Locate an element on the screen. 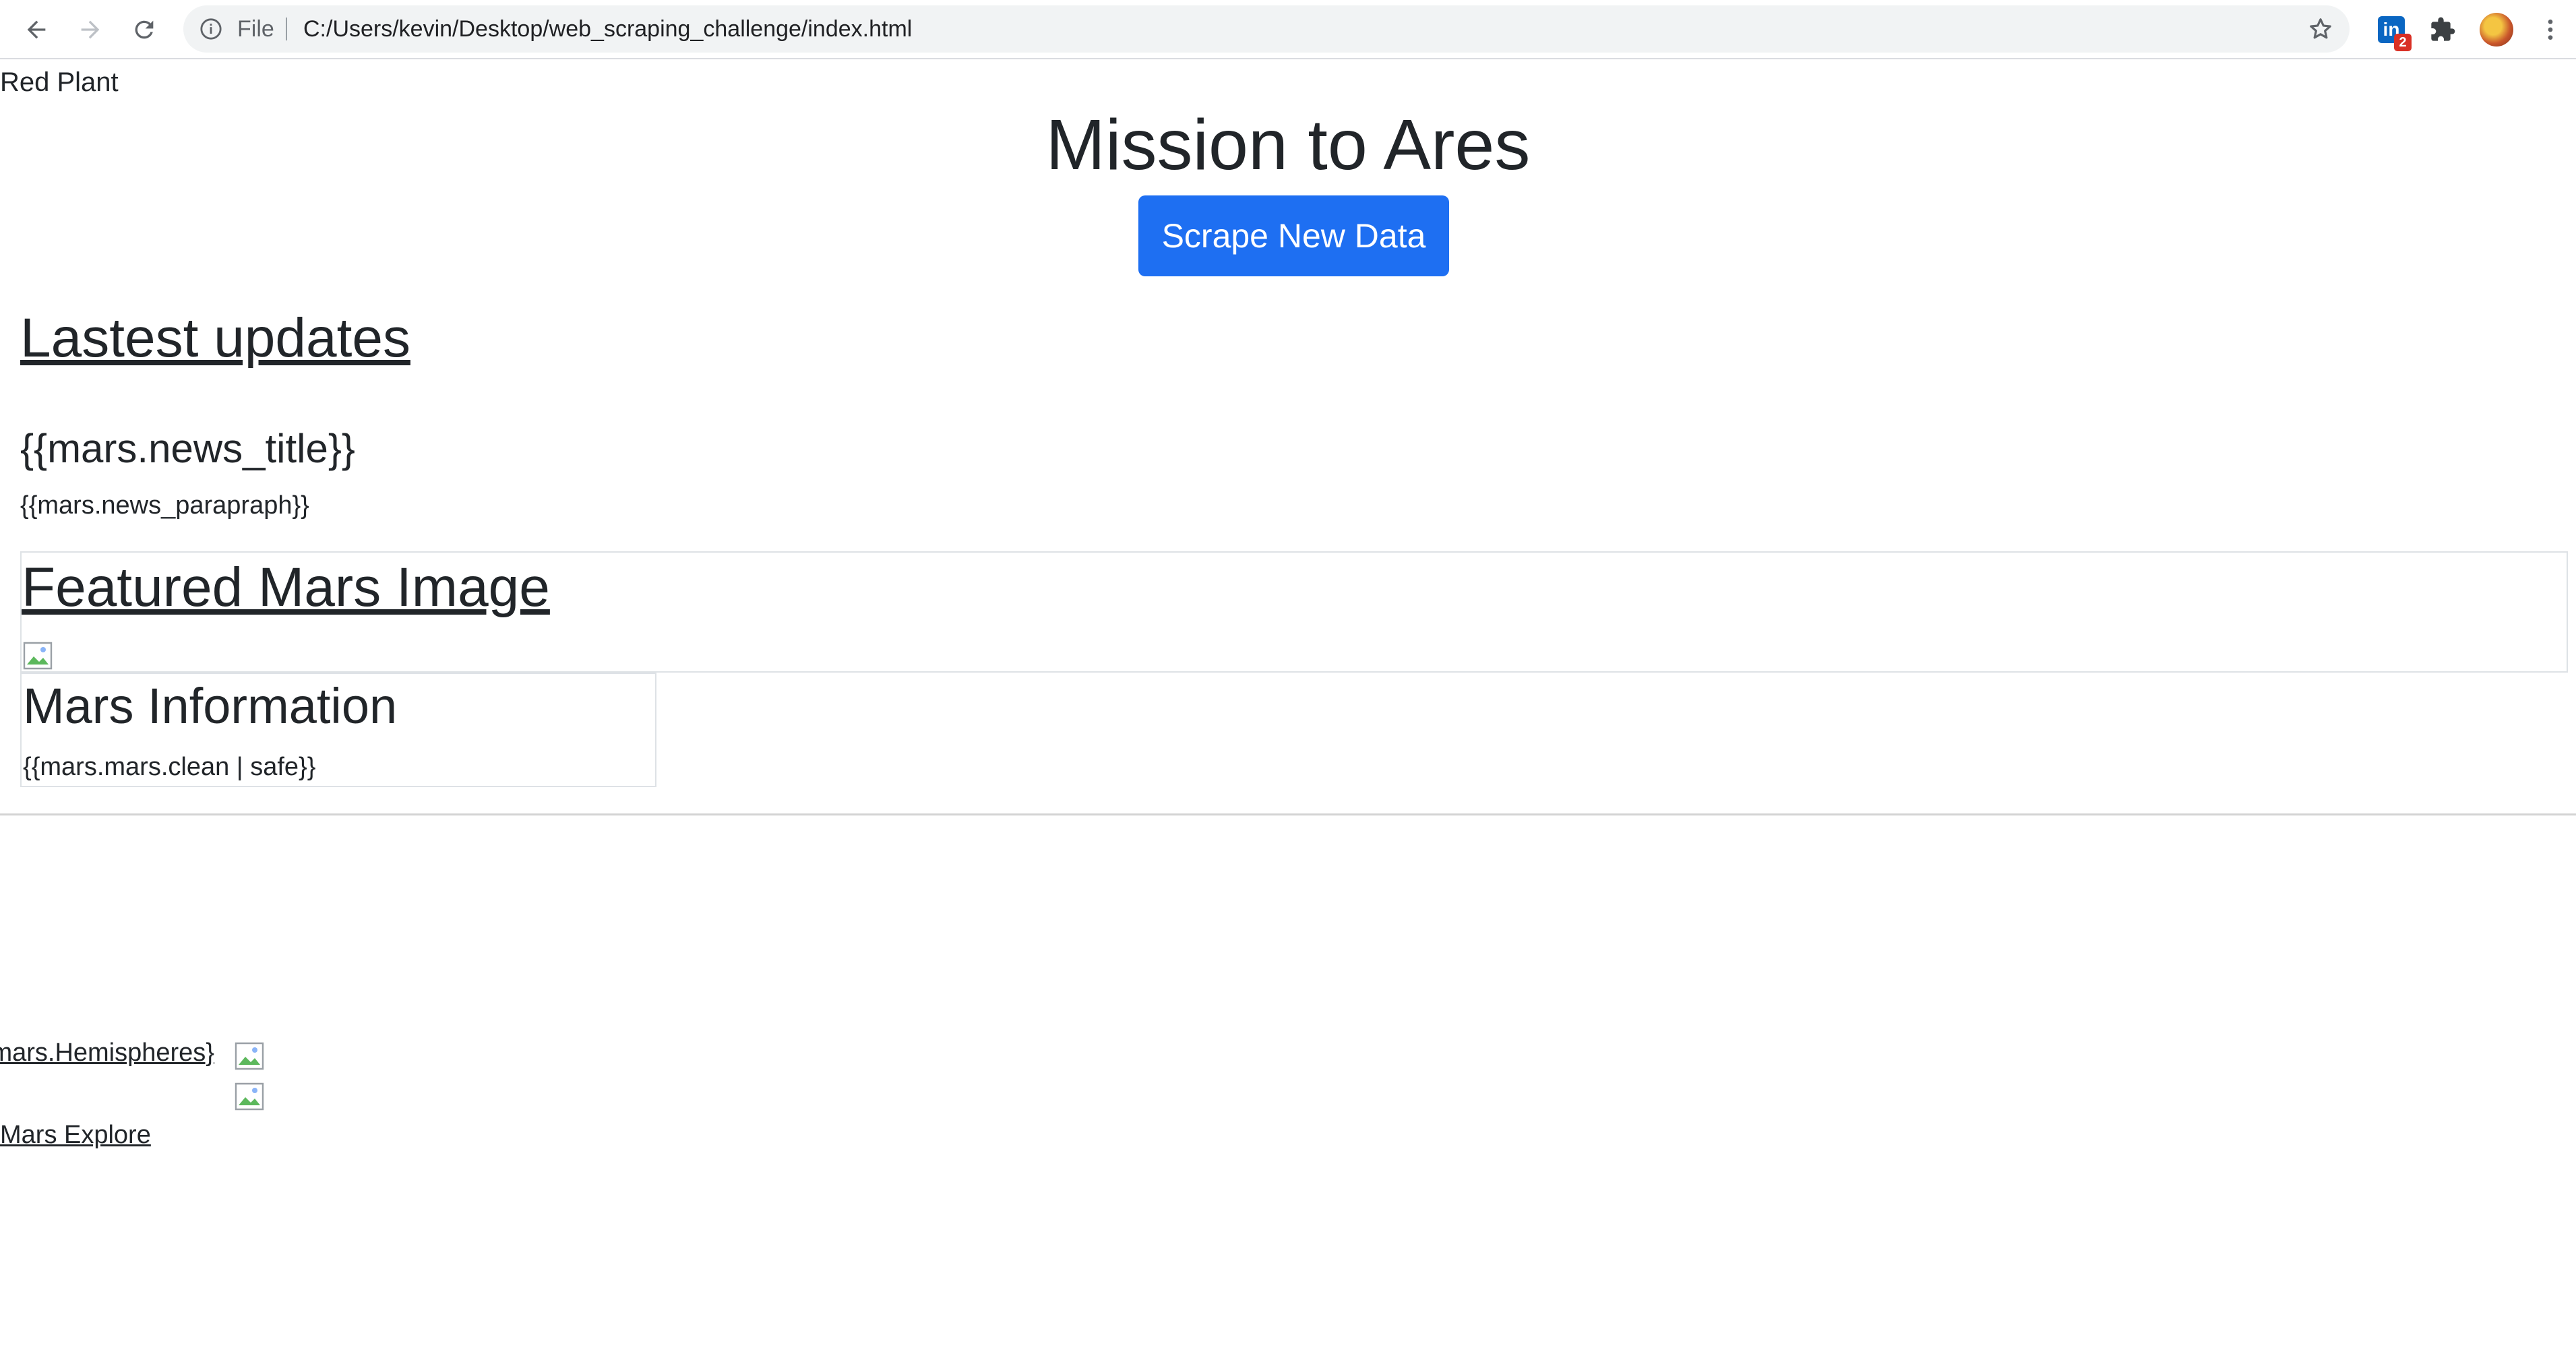 The height and width of the screenshot is (1358, 2576). reload-button is located at coordinates (144, 30).